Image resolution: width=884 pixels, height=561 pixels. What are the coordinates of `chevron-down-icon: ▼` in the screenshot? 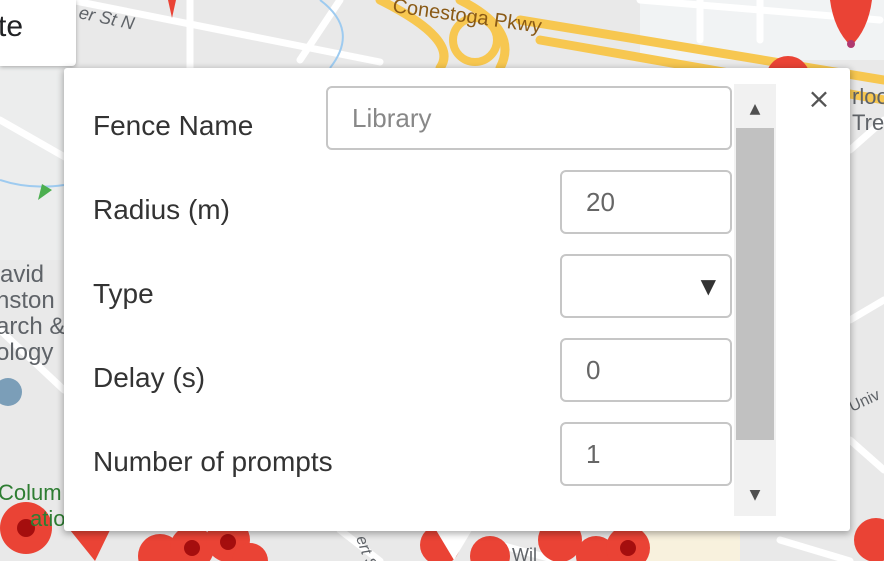 It's located at (708, 286).